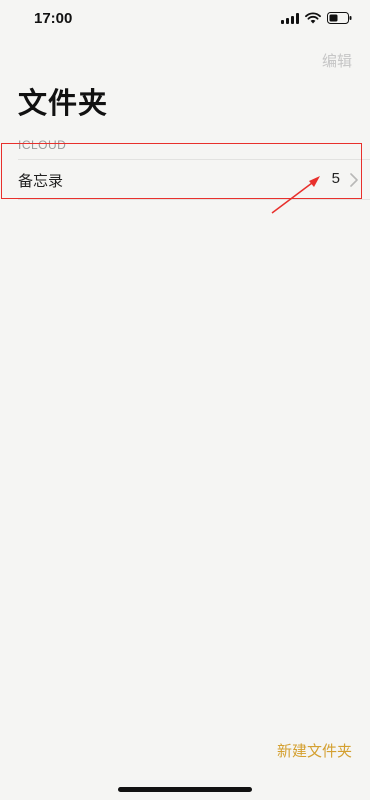 This screenshot has height=800, width=370. What do you see at coordinates (185, 789) in the screenshot?
I see `home-indicator` at bounding box center [185, 789].